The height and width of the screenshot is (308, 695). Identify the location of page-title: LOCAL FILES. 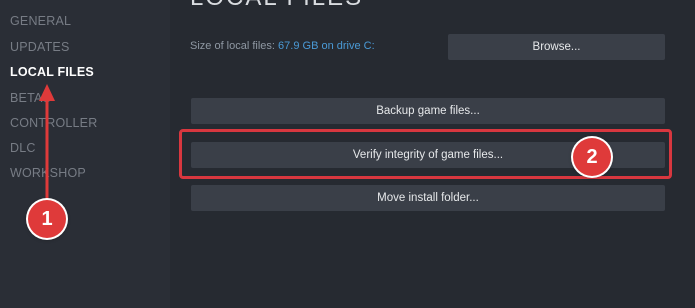
(276, 6).